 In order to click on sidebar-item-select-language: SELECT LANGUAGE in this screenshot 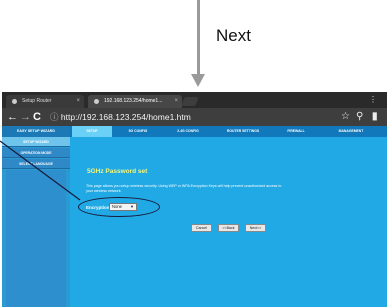, I will do `click(36, 164)`.